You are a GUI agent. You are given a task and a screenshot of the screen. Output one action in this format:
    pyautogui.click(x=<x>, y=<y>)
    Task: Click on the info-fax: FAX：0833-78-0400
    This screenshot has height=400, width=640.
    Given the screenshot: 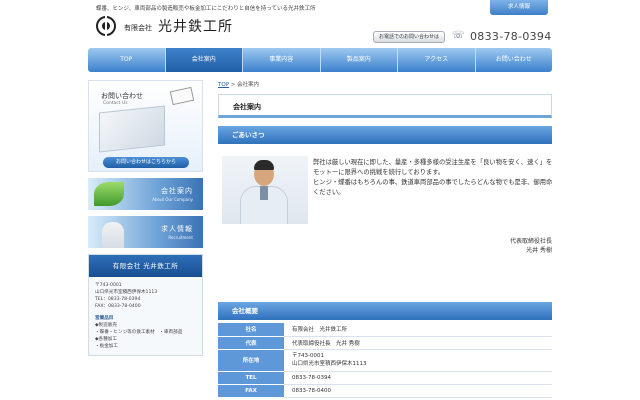 What is the action you would take?
    pyautogui.click(x=118, y=306)
    